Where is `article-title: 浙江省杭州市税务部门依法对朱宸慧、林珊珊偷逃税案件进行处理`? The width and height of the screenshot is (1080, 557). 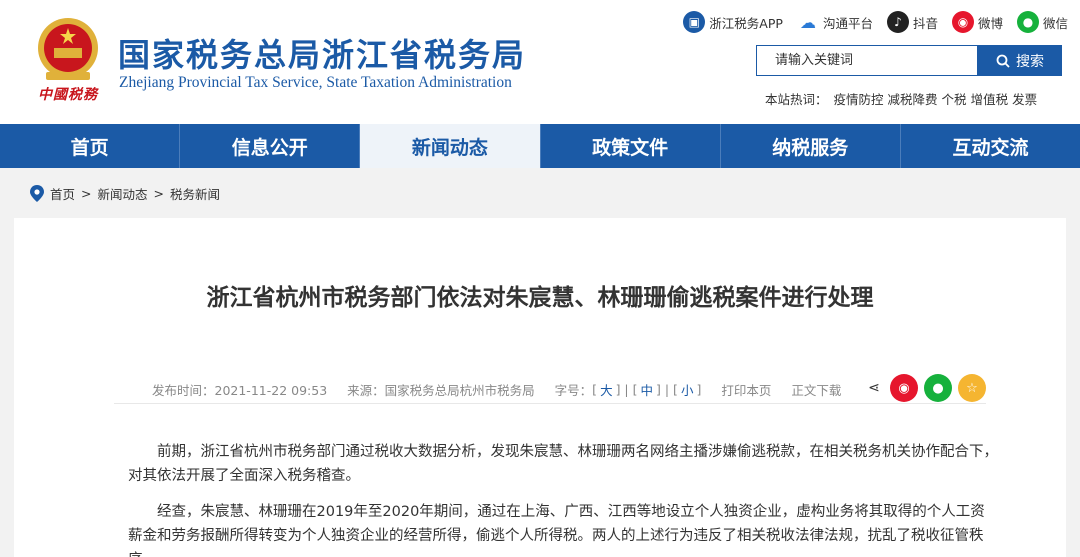
article-title: 浙江省杭州市税务部门依法对朱宸慧、林珊珊偷逃税案件进行处理 is located at coordinates (540, 298).